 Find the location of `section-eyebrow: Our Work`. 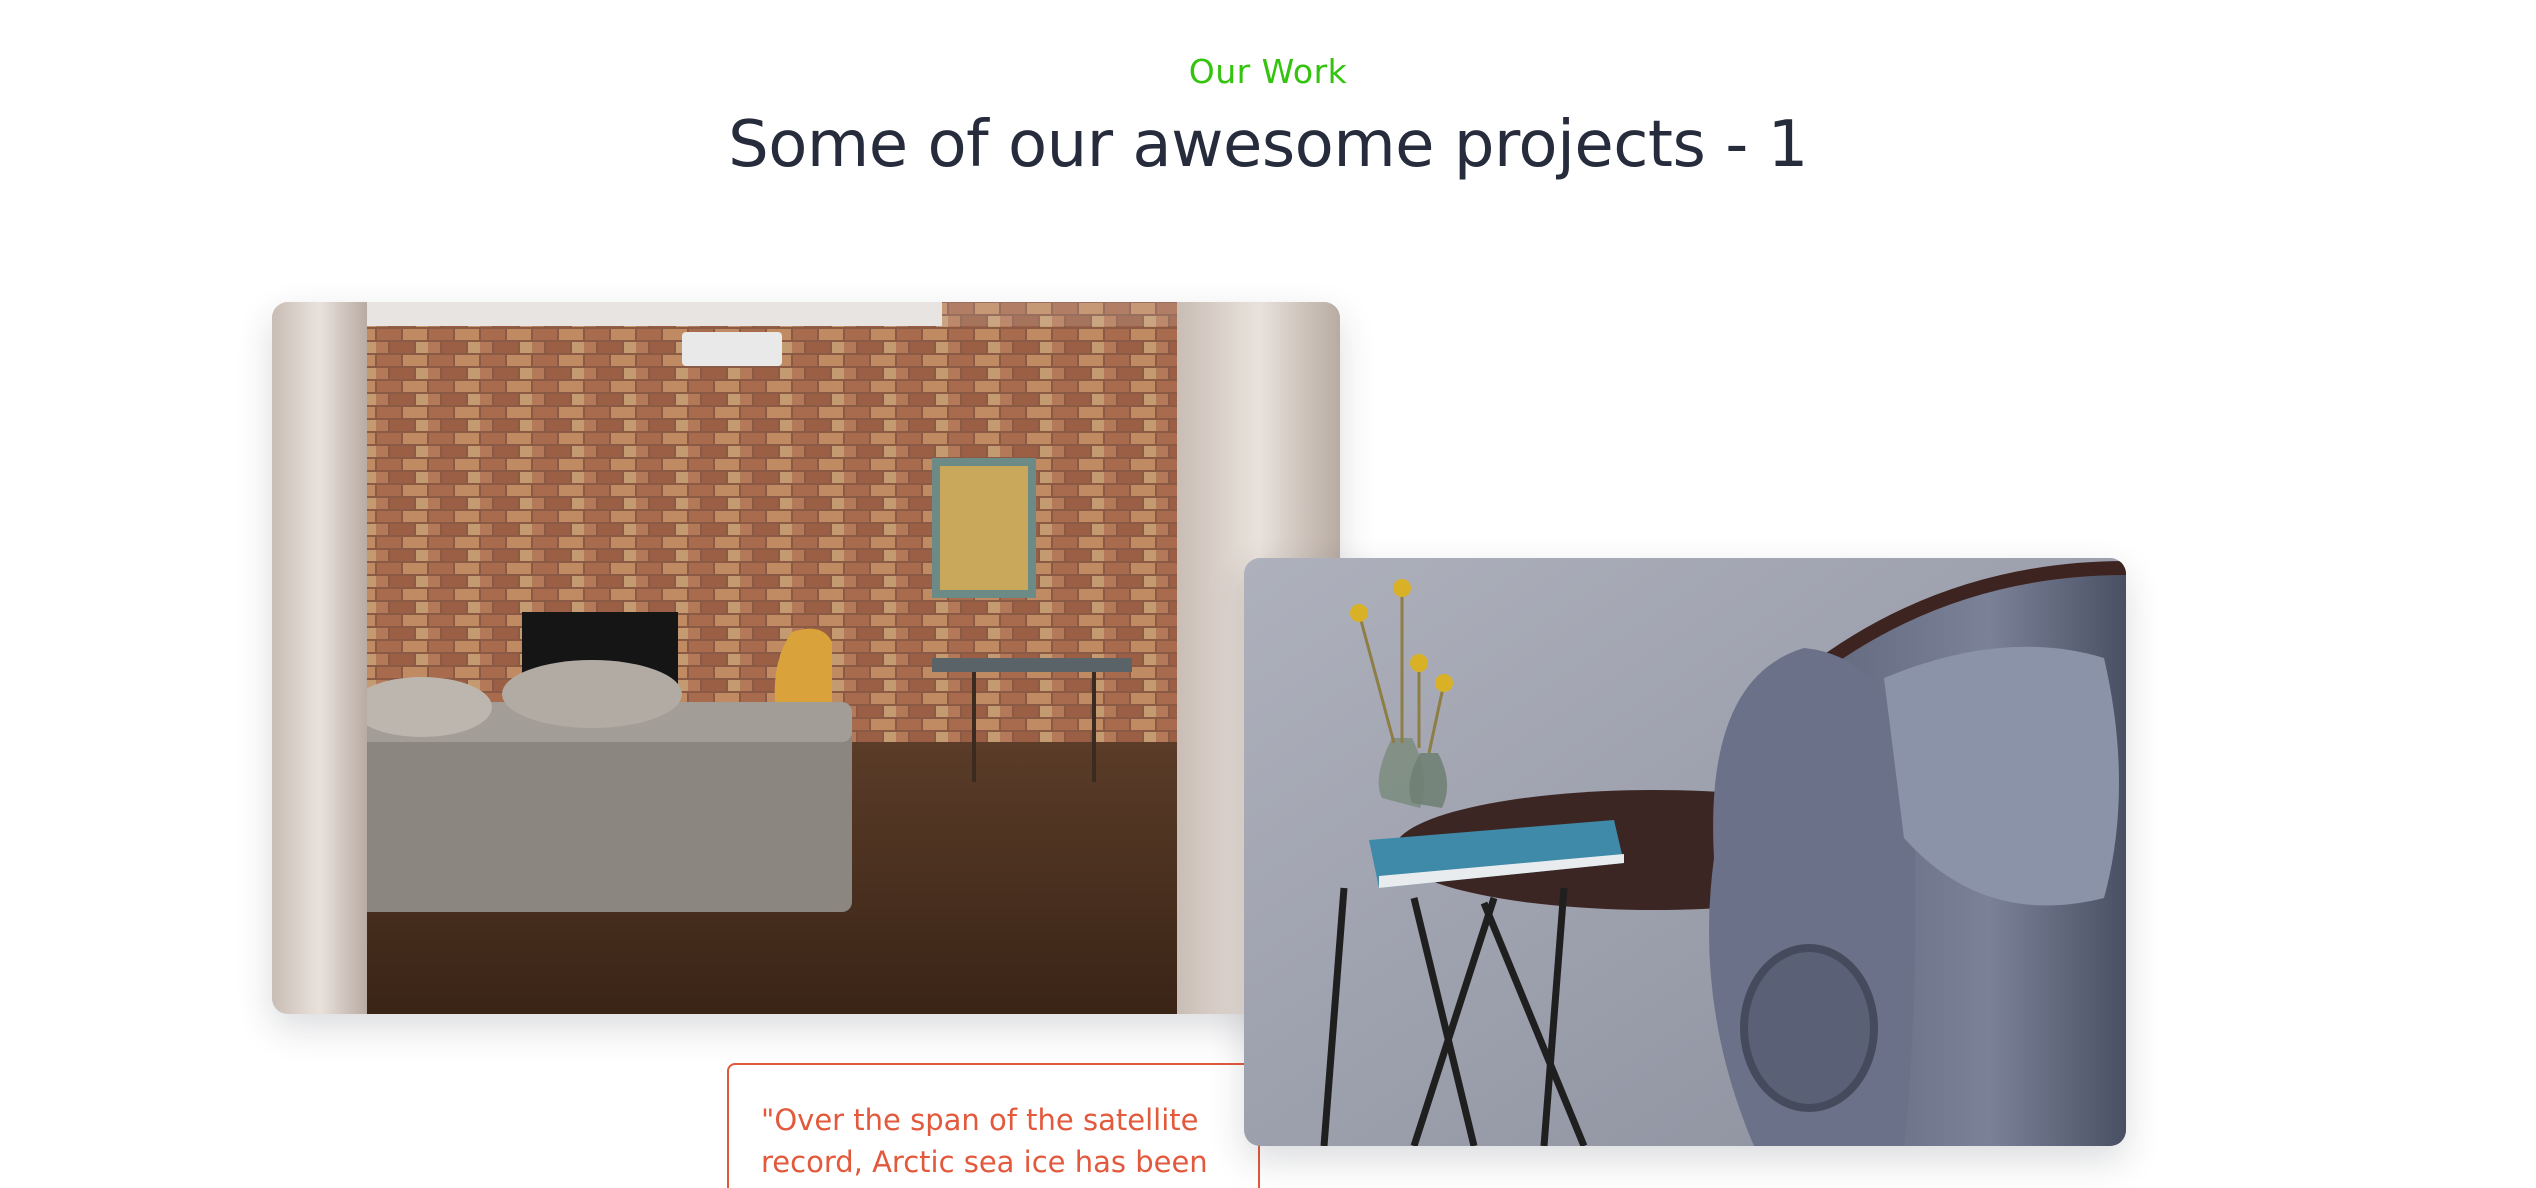

section-eyebrow: Our Work is located at coordinates (1268, 71).